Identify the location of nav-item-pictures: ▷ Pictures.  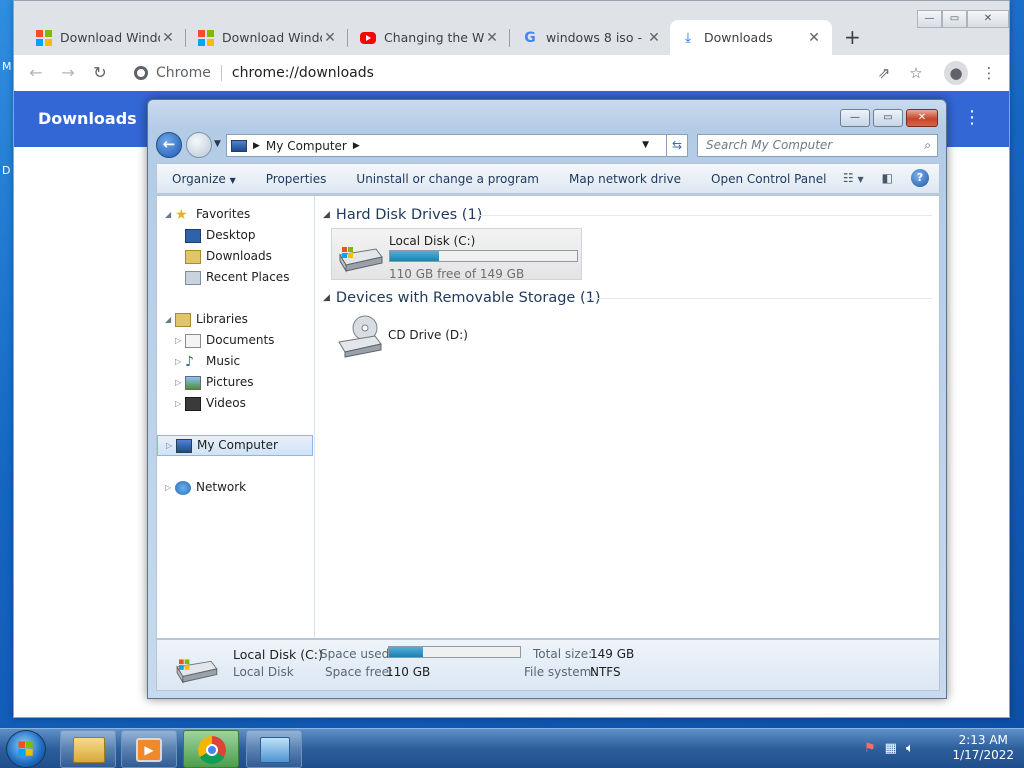
(214, 382).